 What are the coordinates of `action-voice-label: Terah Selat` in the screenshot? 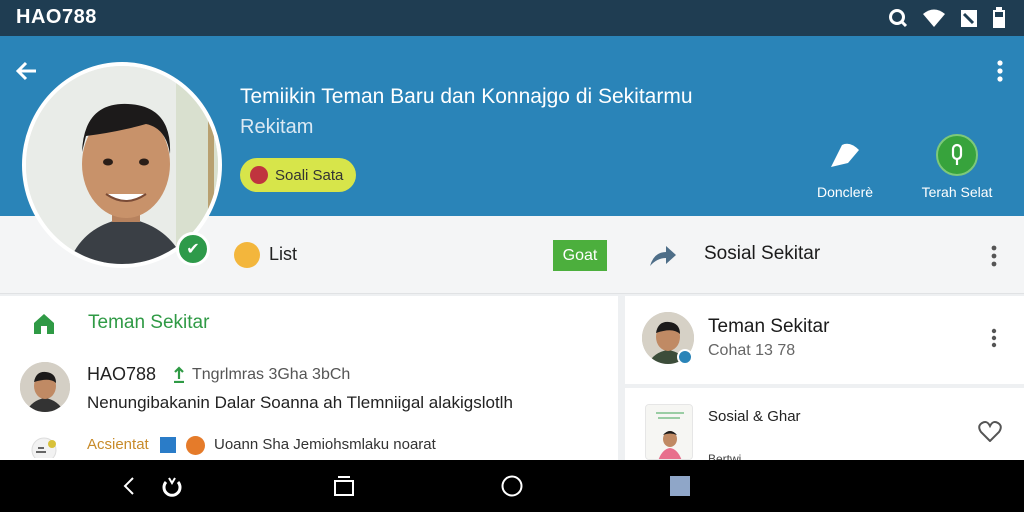 It's located at (957, 192).